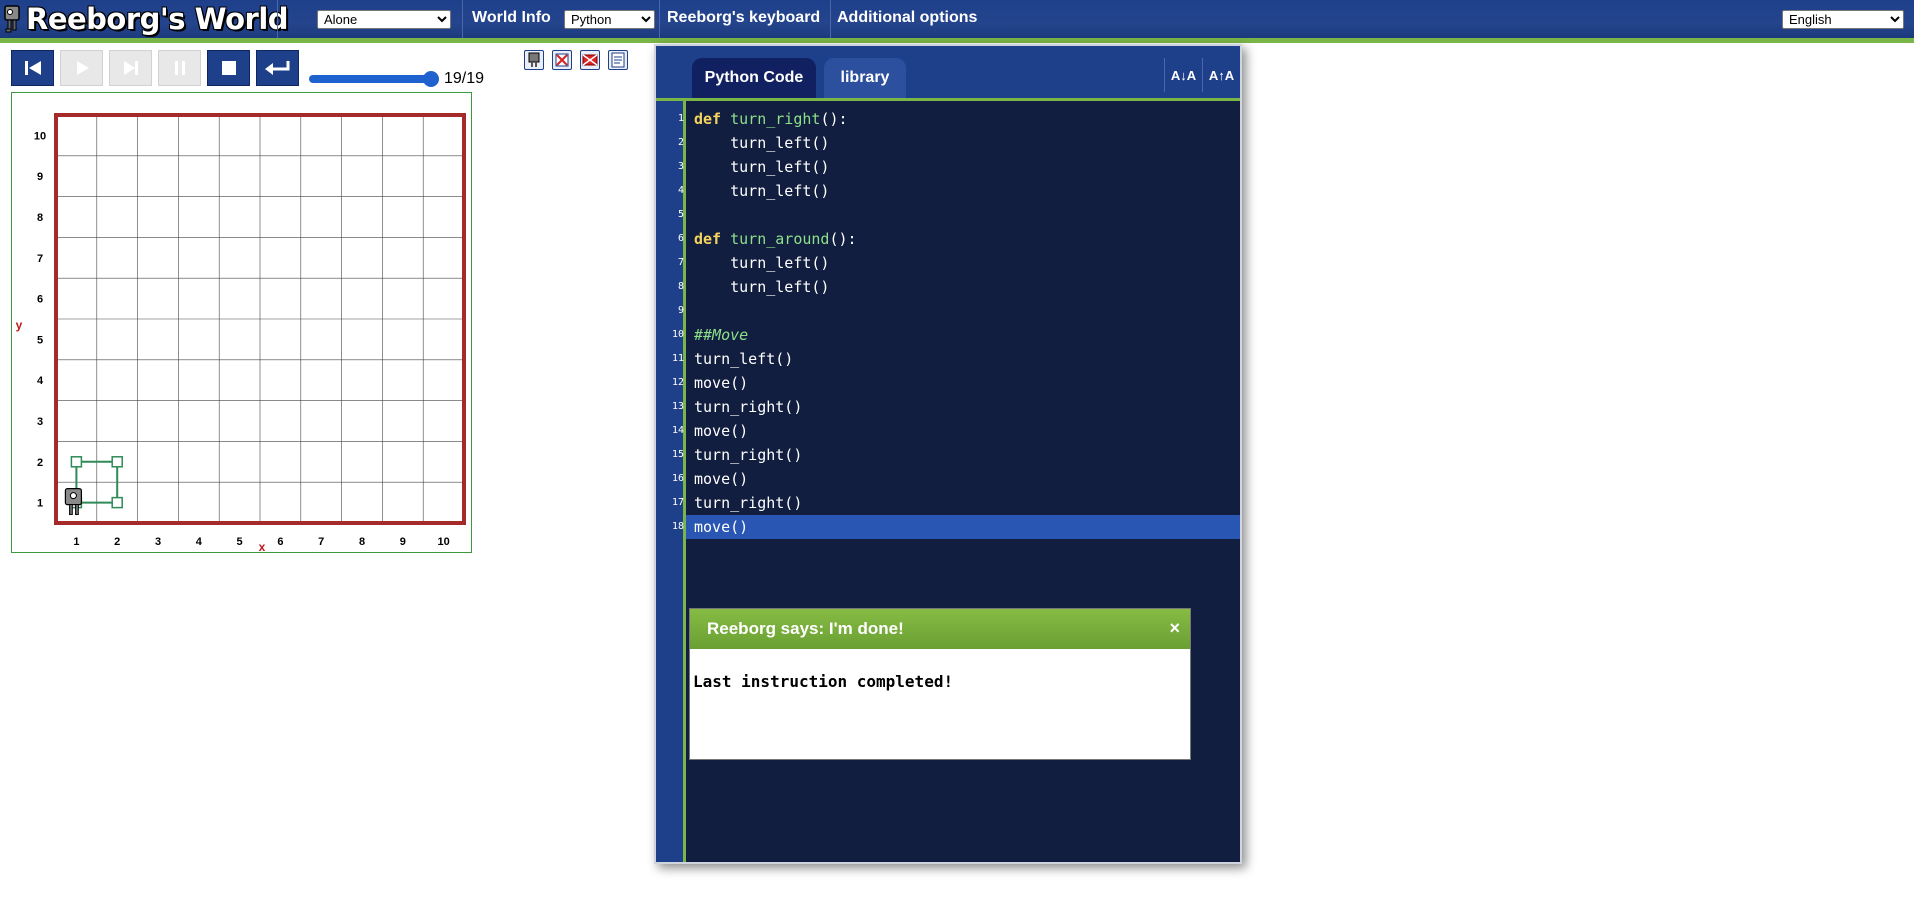 This screenshot has width=1914, height=916. Describe the element at coordinates (277, 68) in the screenshot. I see `step-back-button` at that location.